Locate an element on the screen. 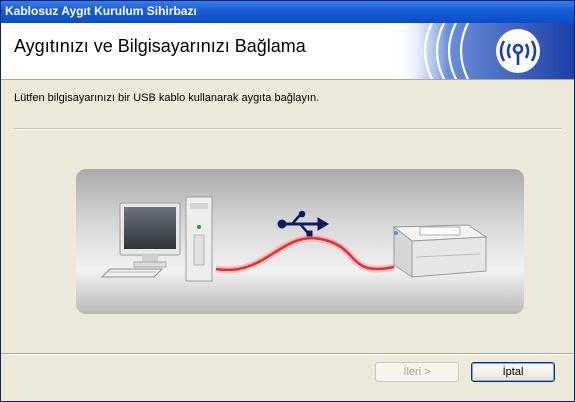 This screenshot has height=402, width=575. header-banner: Aygıtınızı ve Bilgisayarınızı Bağlama is located at coordinates (287, 51).